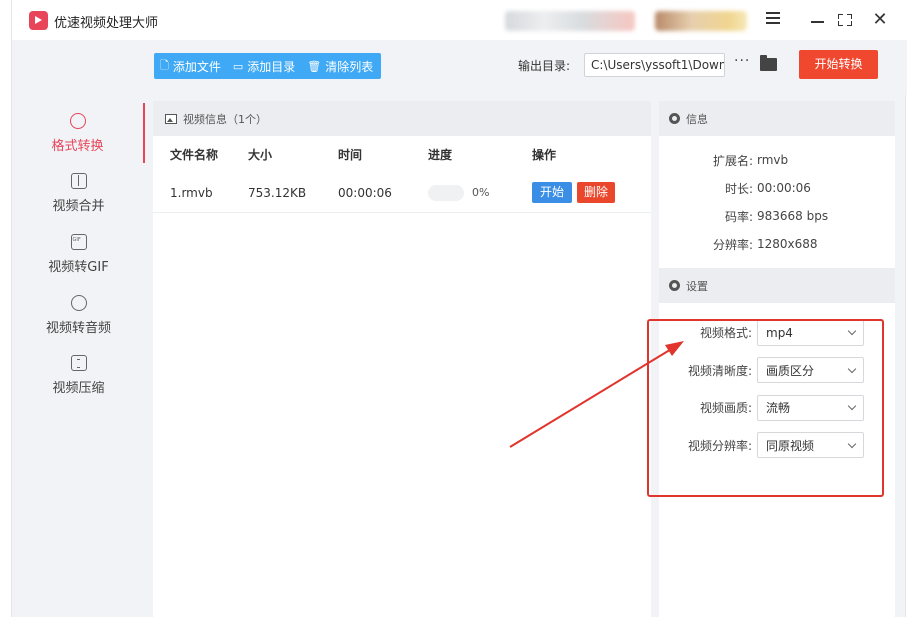  What do you see at coordinates (78, 363) in the screenshot?
I see `compress-icon` at bounding box center [78, 363].